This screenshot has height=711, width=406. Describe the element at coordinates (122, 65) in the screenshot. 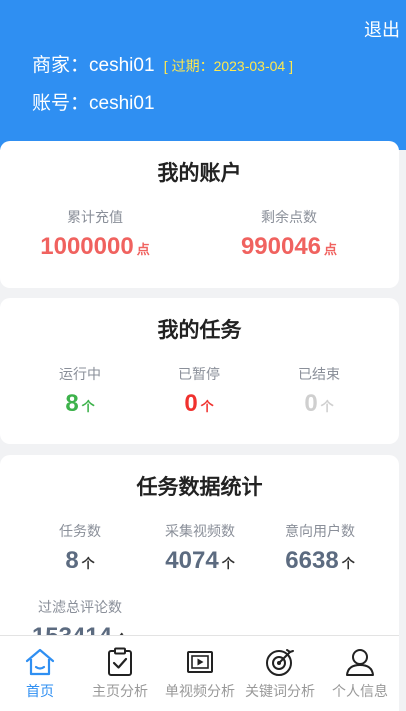

I see `merchant-name: ceshi01` at that location.